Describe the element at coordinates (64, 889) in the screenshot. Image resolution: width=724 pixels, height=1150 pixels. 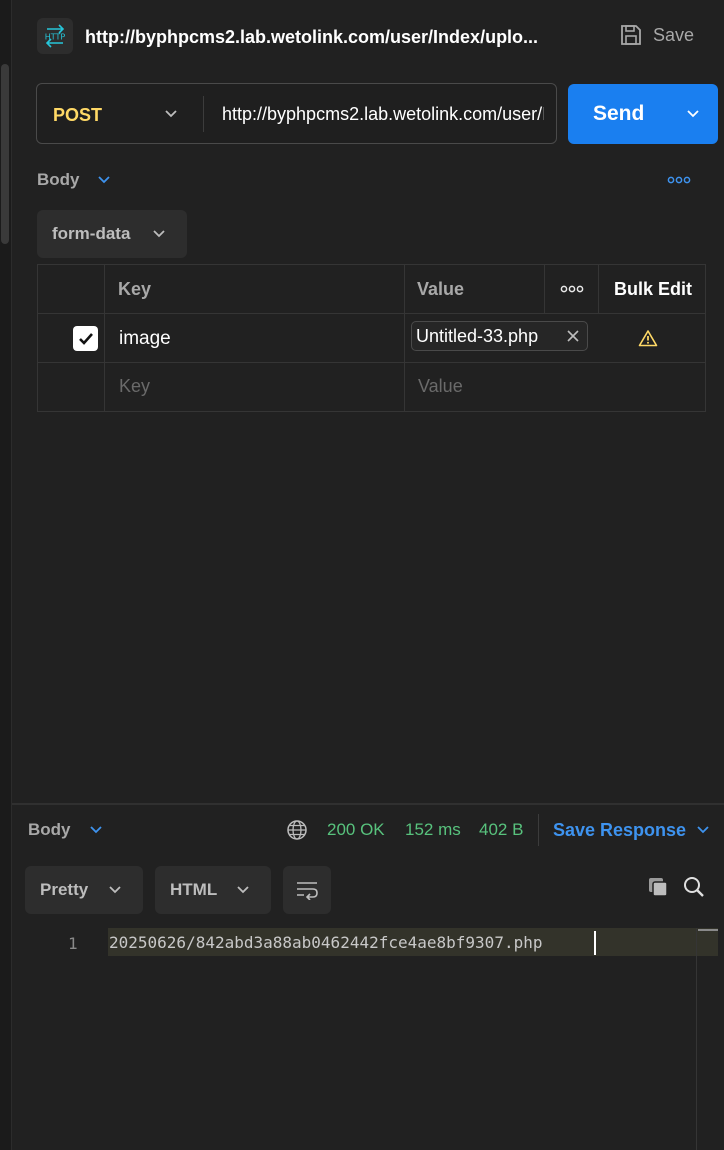
I see `format-label: Pretty` at that location.